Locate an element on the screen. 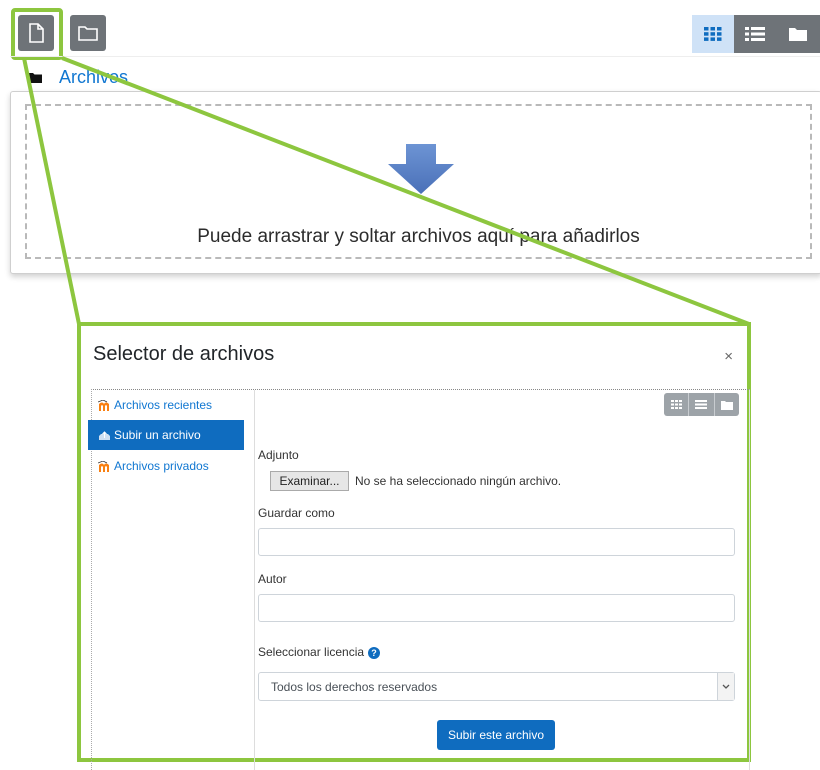 The image size is (820, 770). close-icon: × is located at coordinates (728, 356).